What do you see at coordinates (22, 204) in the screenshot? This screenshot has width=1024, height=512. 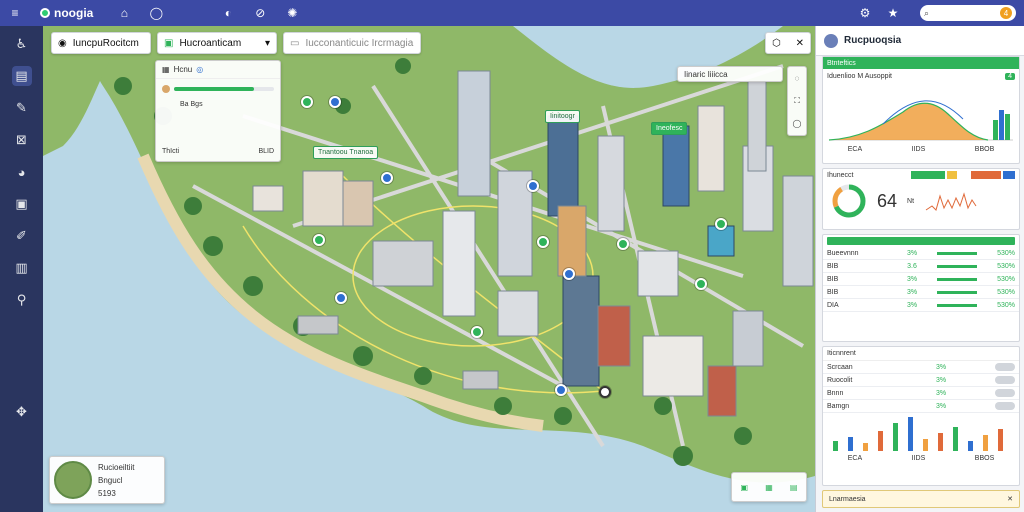 I see `document-icon: ▣` at bounding box center [22, 204].